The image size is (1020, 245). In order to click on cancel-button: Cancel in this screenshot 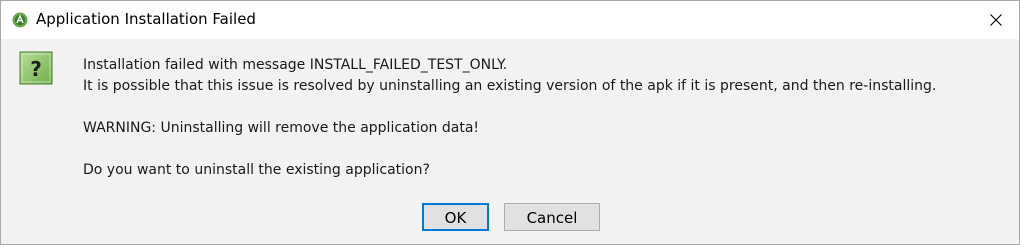, I will do `click(552, 217)`.